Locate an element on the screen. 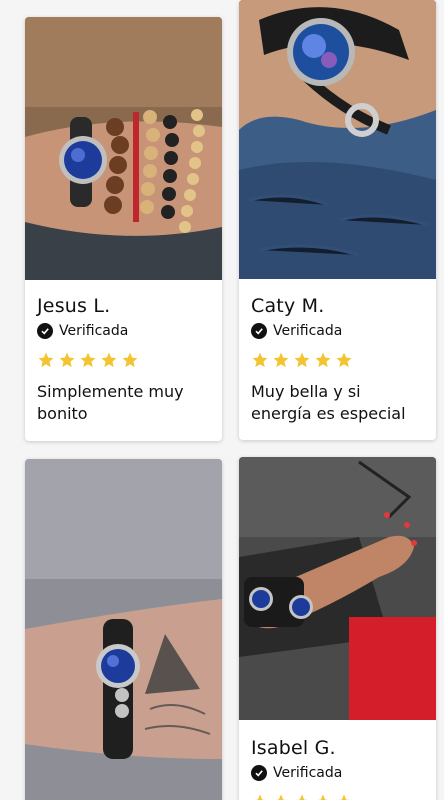 The width and height of the screenshot is (444, 800). reviewer-name: Isabel G. is located at coordinates (293, 748).